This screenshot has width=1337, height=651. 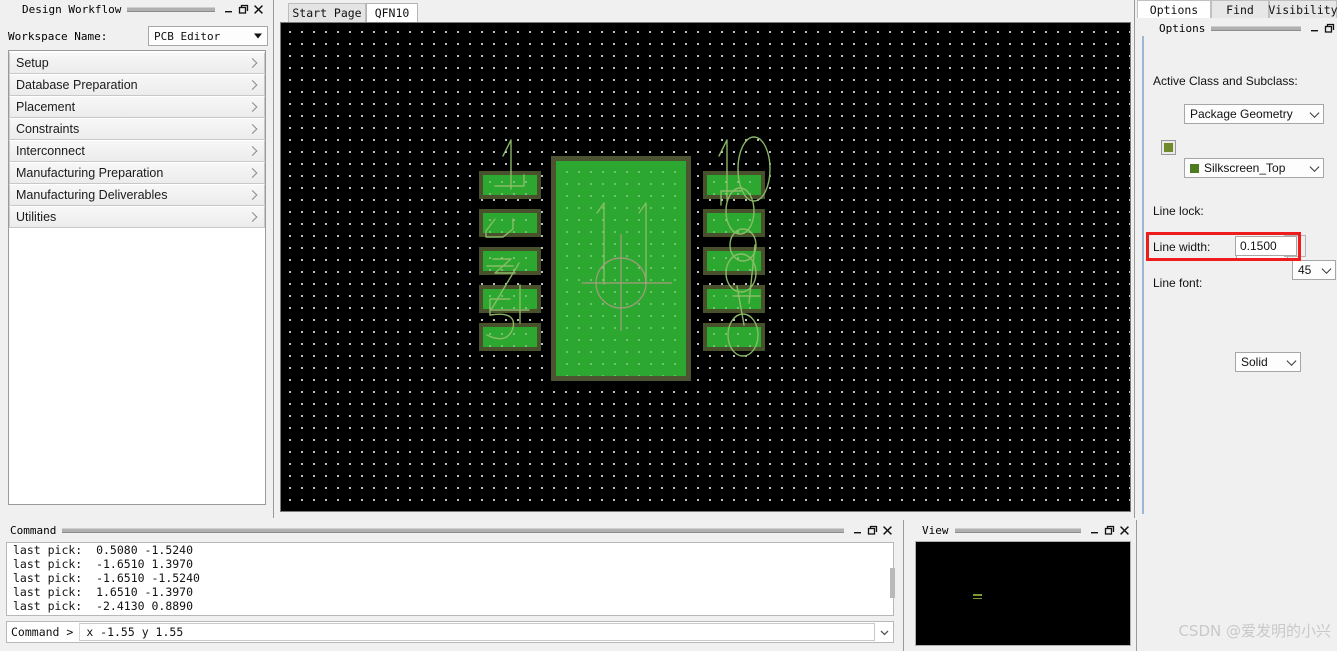 I want to click on titlebar-grip, so click(x=171, y=9).